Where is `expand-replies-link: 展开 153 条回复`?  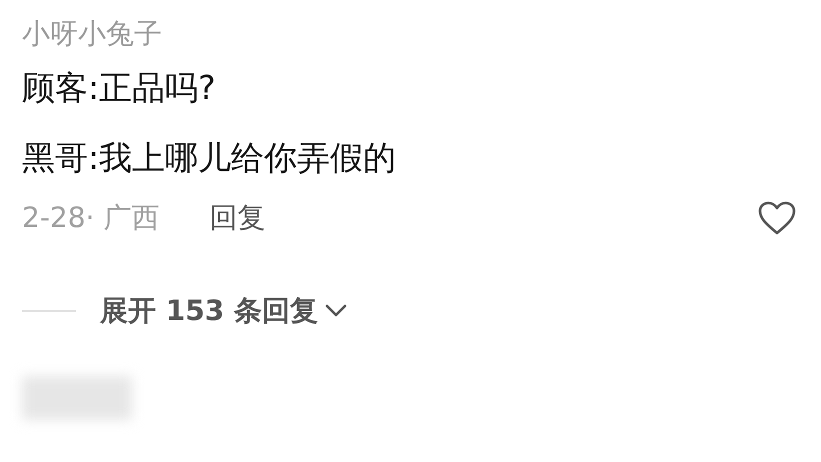
expand-replies-link: 展开 153 条回复 is located at coordinates (209, 311).